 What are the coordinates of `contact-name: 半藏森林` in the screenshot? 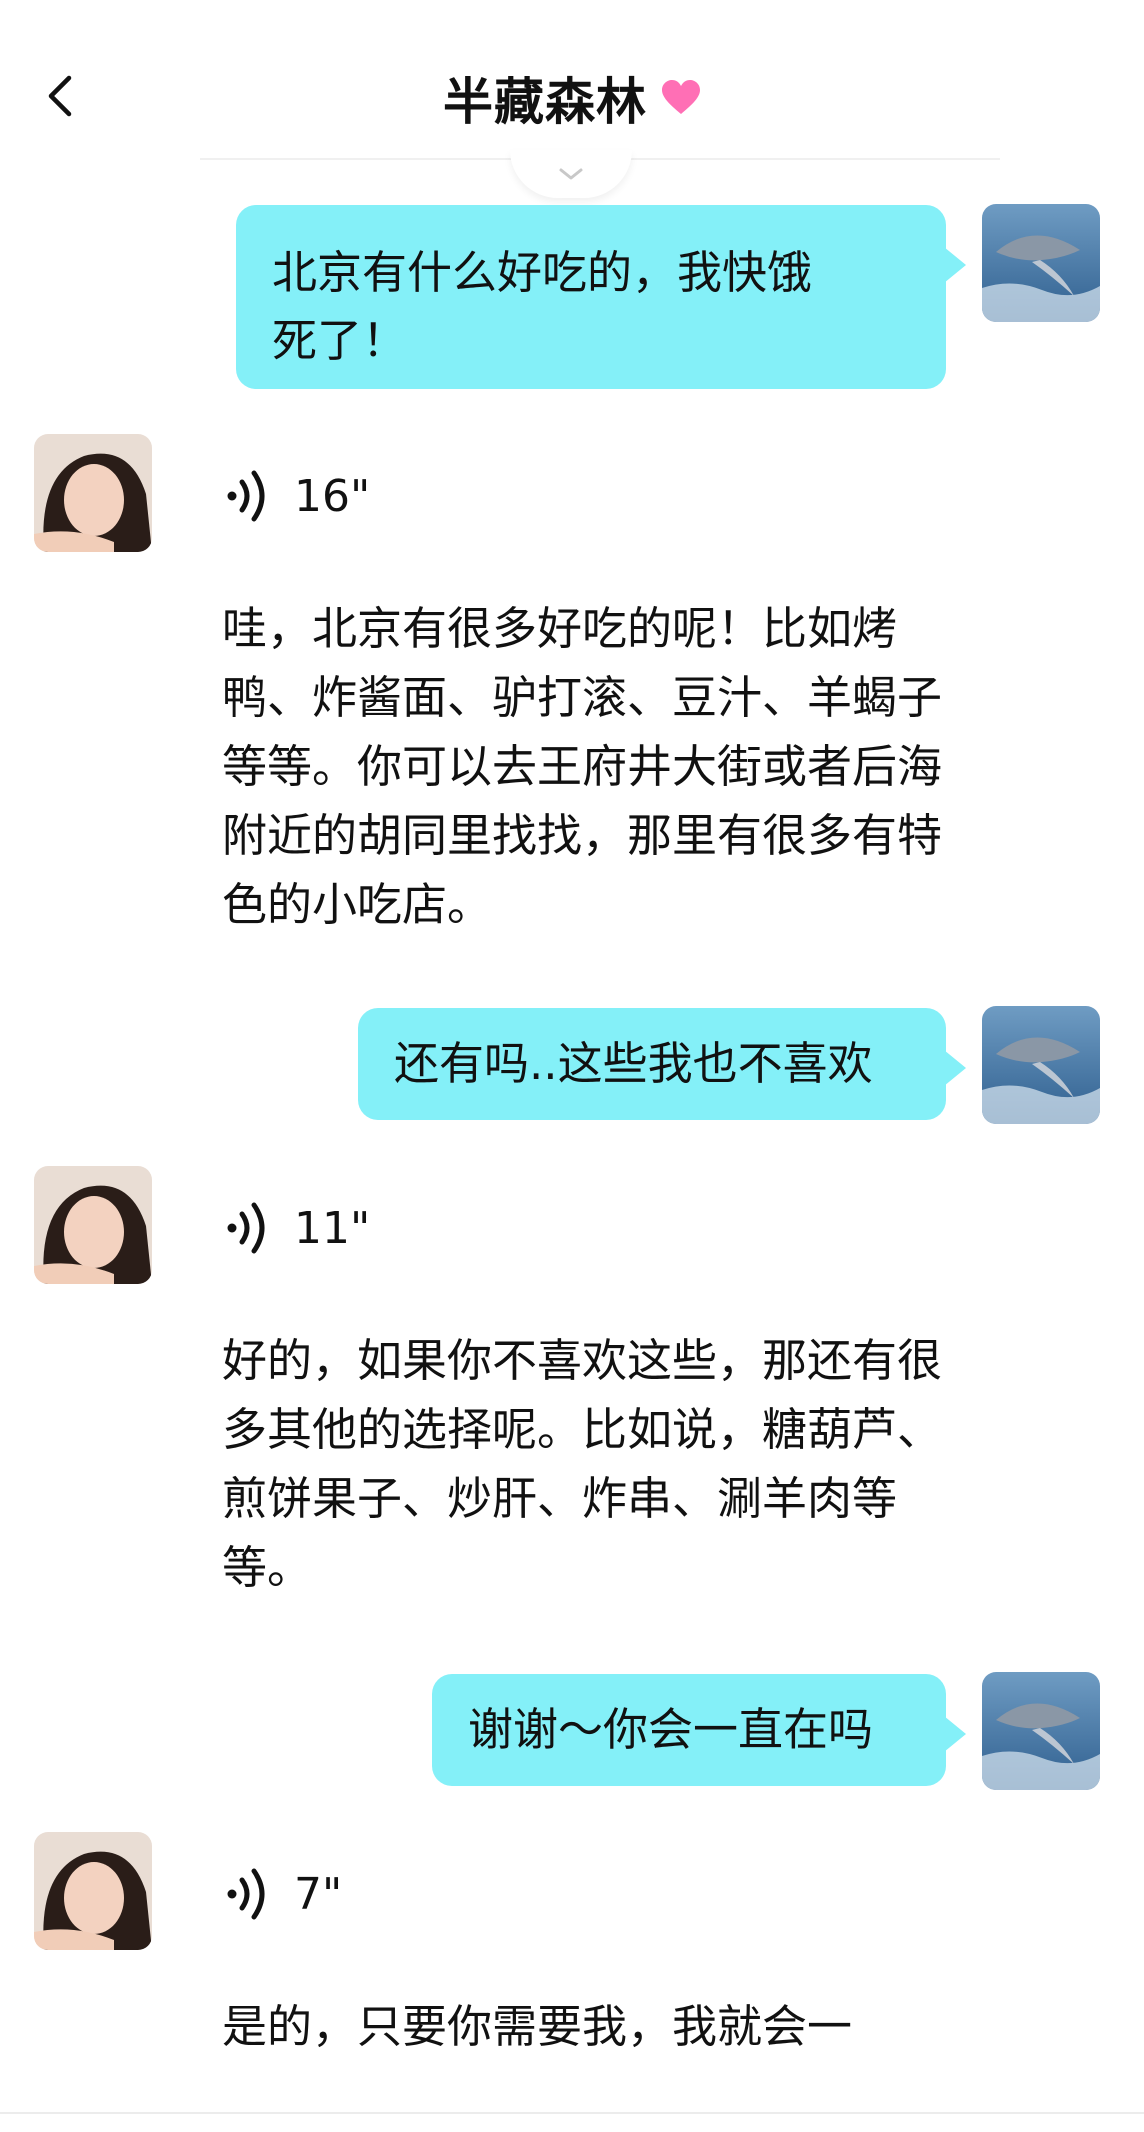 It's located at (545, 102).